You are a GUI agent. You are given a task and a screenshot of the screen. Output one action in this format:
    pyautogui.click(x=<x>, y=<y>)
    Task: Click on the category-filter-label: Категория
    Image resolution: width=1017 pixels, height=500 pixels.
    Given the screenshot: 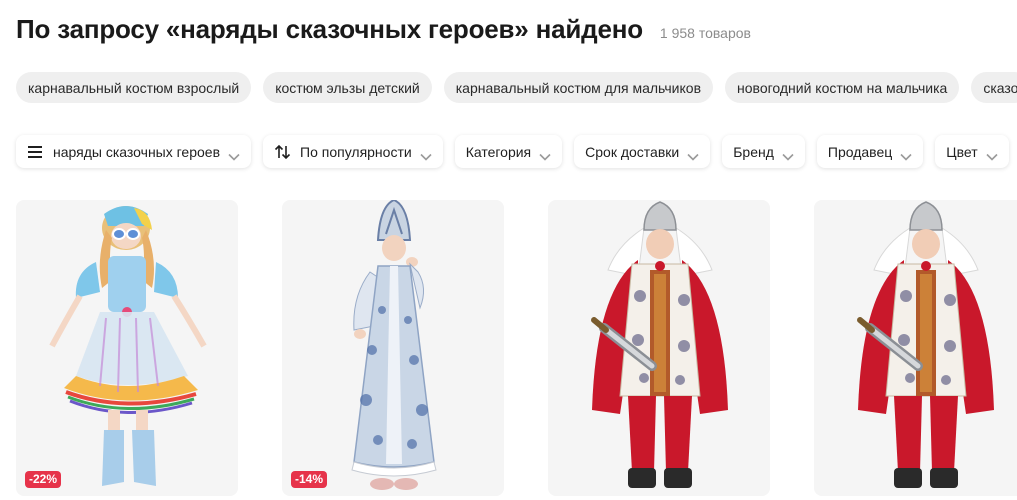 What is the action you would take?
    pyautogui.click(x=498, y=151)
    